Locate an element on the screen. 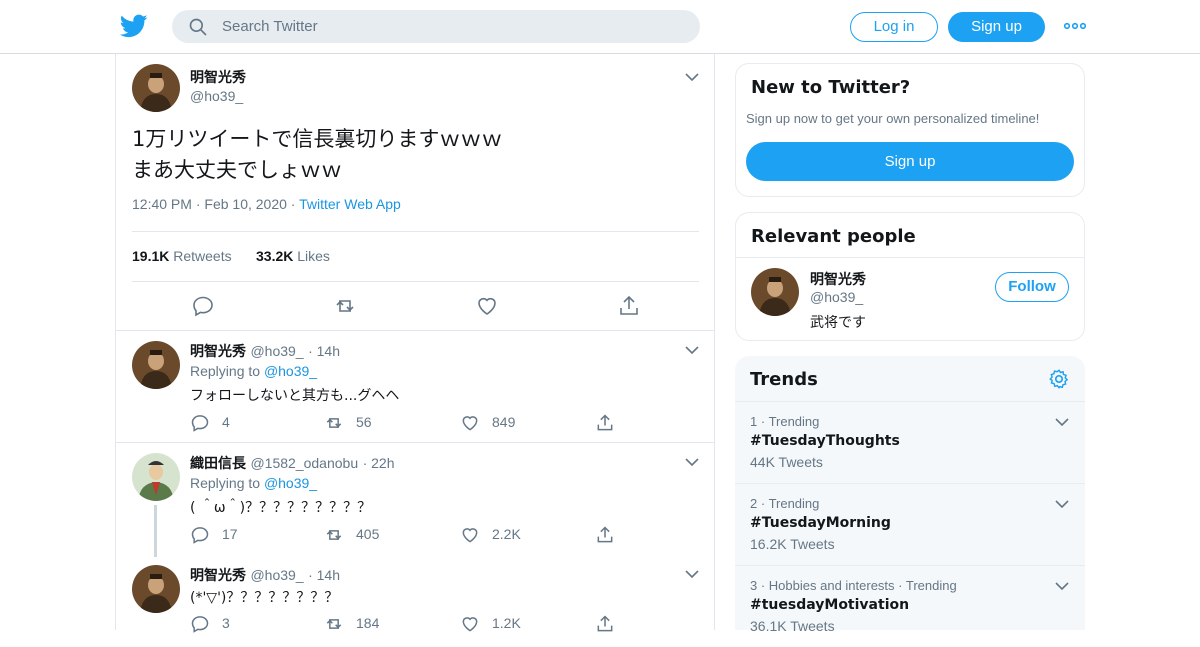  retweet-count: 184 is located at coordinates (368, 623).